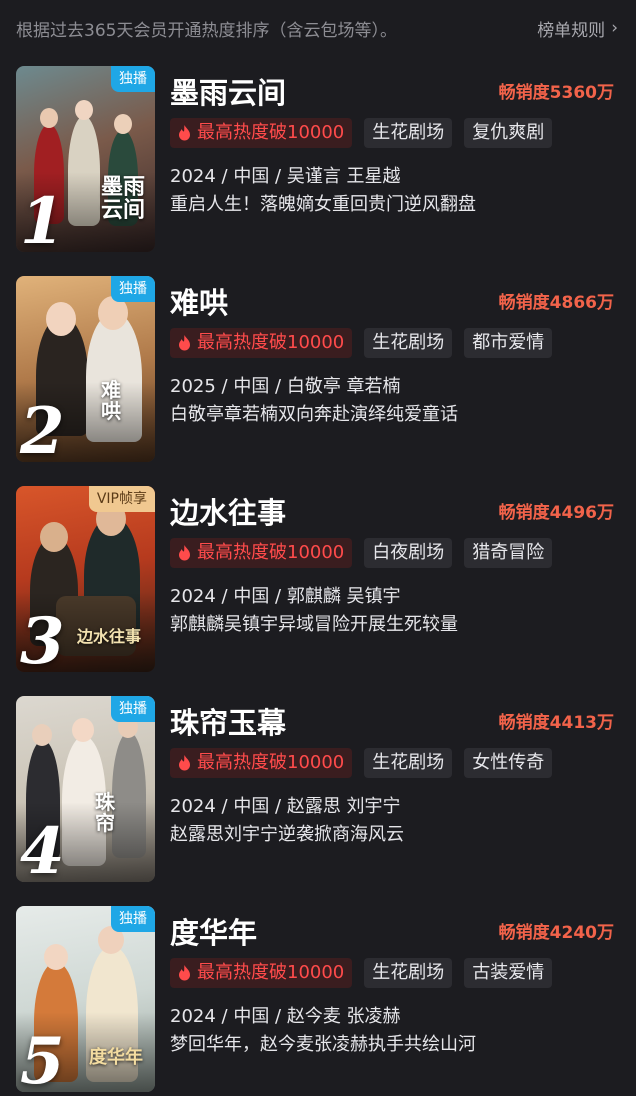  I want to click on rank-number: 3, so click(42, 638).